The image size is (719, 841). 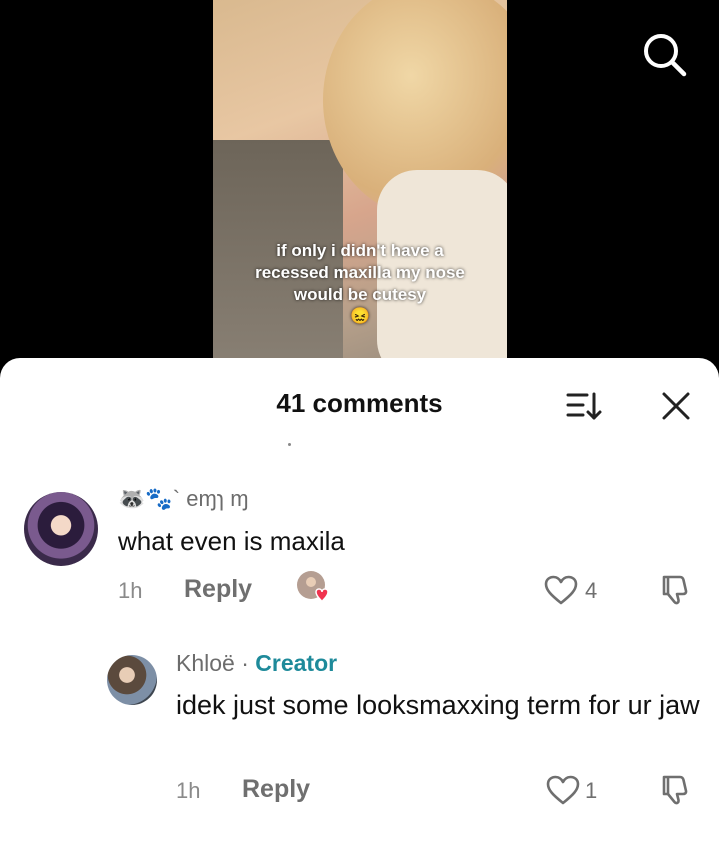 What do you see at coordinates (183, 499) in the screenshot?
I see `comment-username: 🦝🐾` eɱɿ ɱ` at bounding box center [183, 499].